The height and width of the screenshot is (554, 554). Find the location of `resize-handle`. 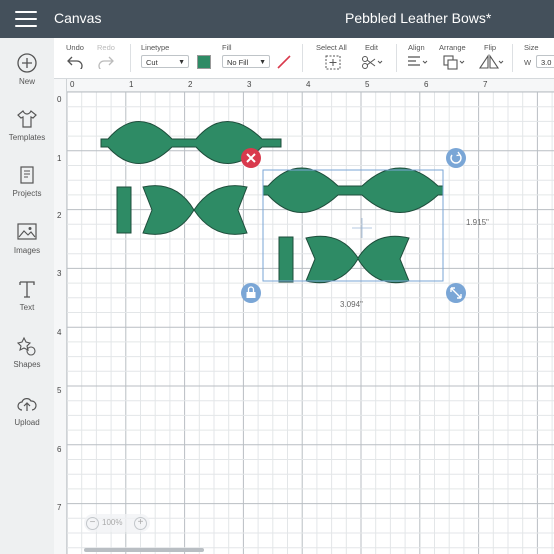

resize-handle is located at coordinates (456, 293).